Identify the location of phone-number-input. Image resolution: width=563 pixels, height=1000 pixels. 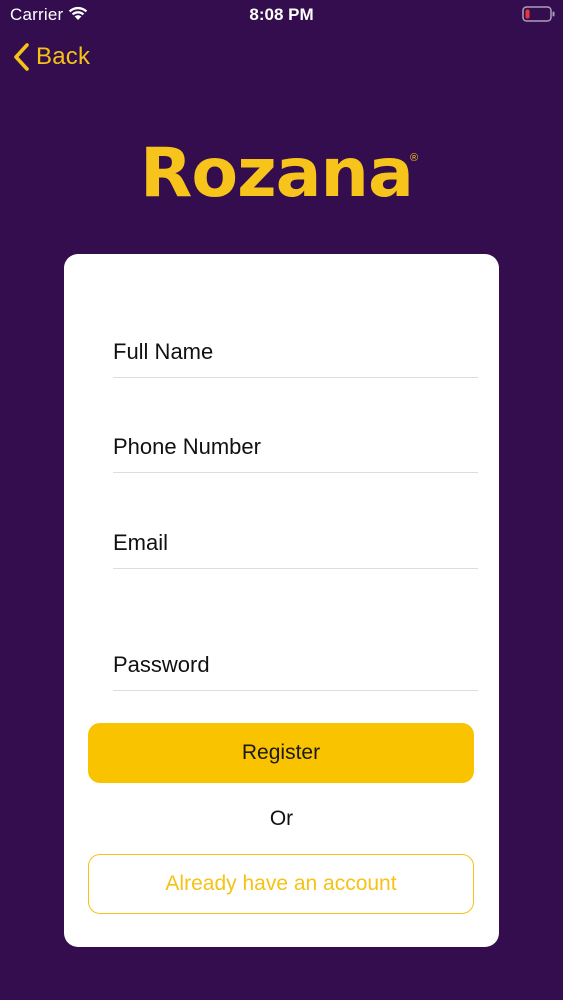
(295, 452).